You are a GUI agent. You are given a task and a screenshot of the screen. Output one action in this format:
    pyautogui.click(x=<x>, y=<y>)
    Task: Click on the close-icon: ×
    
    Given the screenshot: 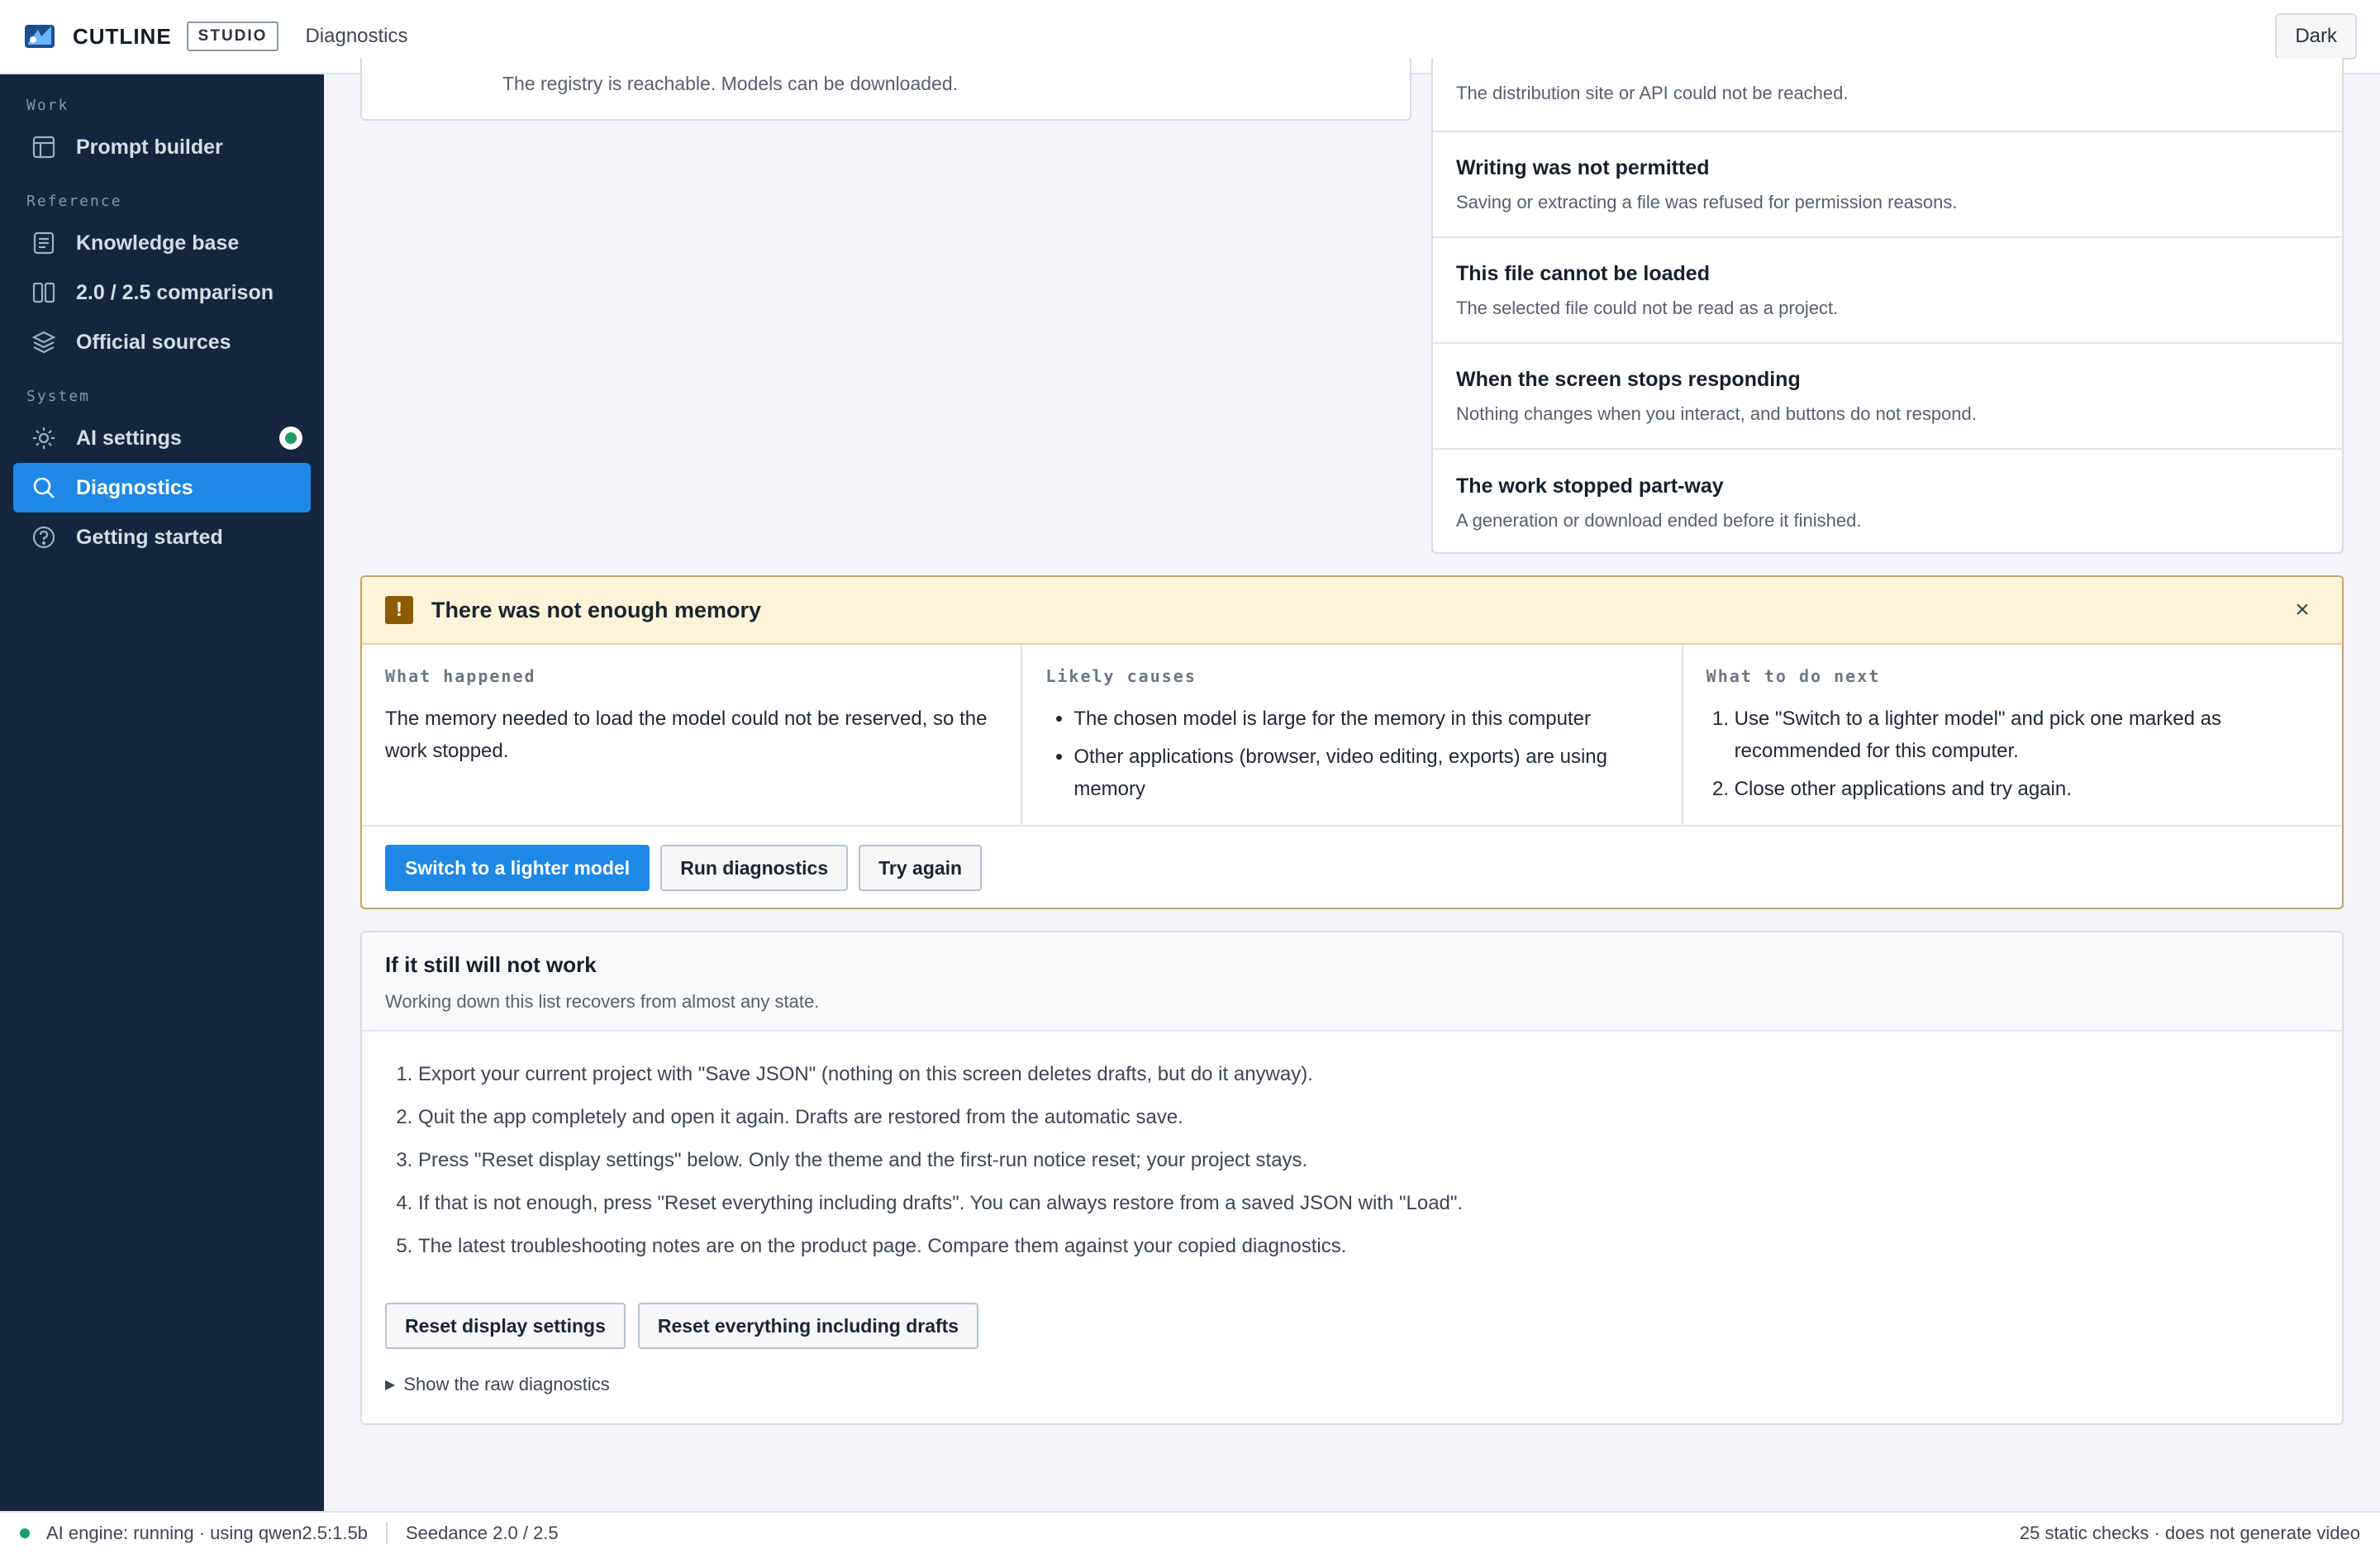 What is the action you would take?
    pyautogui.click(x=2302, y=610)
    